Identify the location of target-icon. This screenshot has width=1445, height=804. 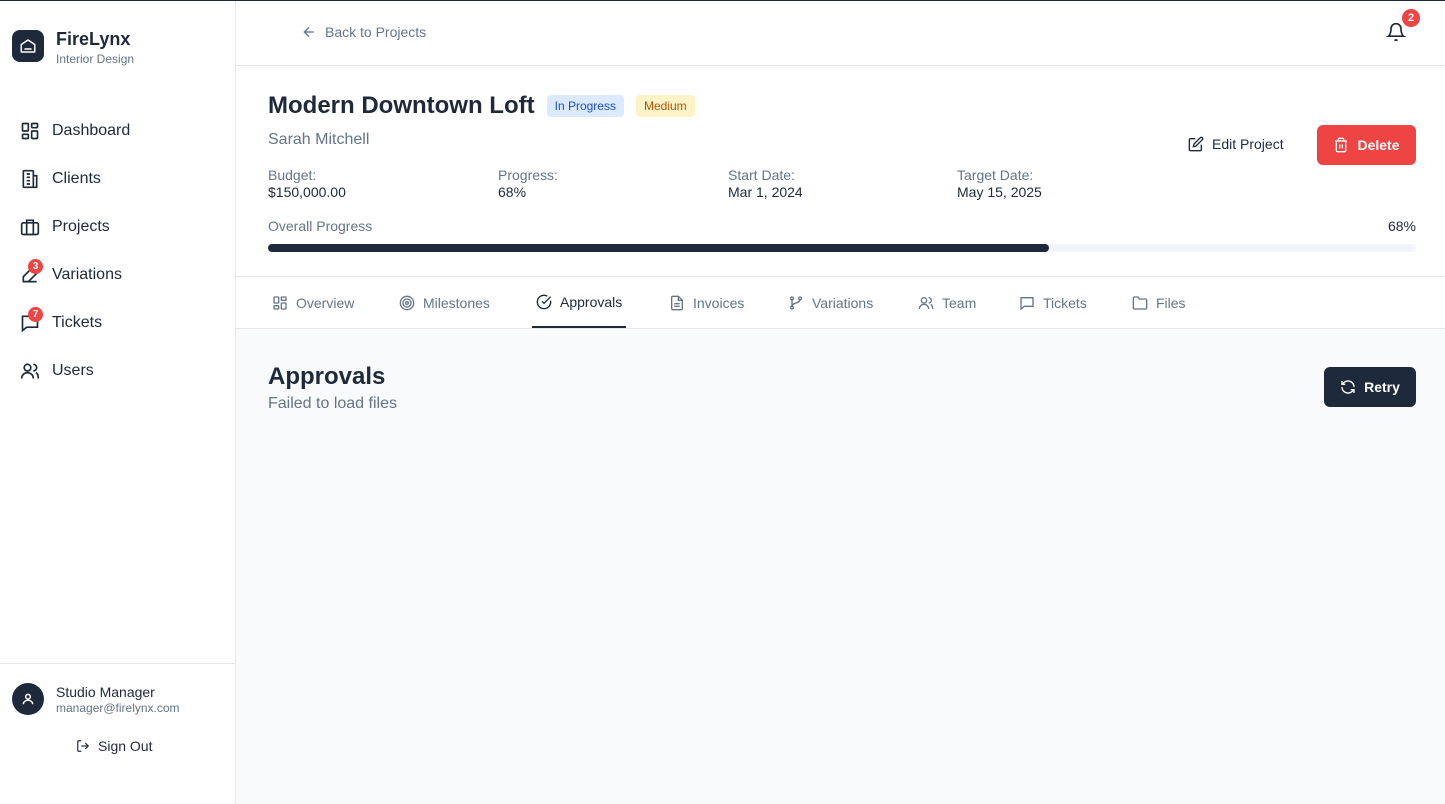
(407, 302).